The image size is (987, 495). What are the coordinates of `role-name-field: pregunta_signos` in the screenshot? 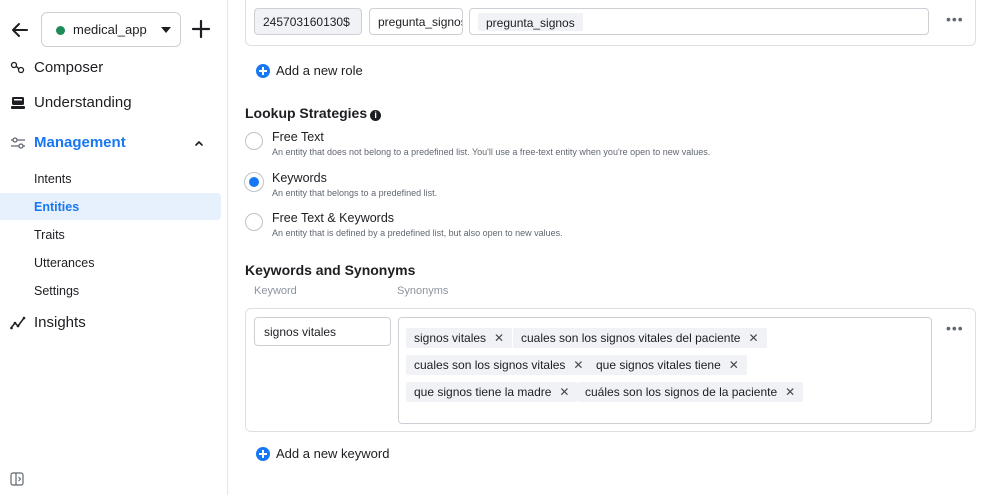 It's located at (416, 21).